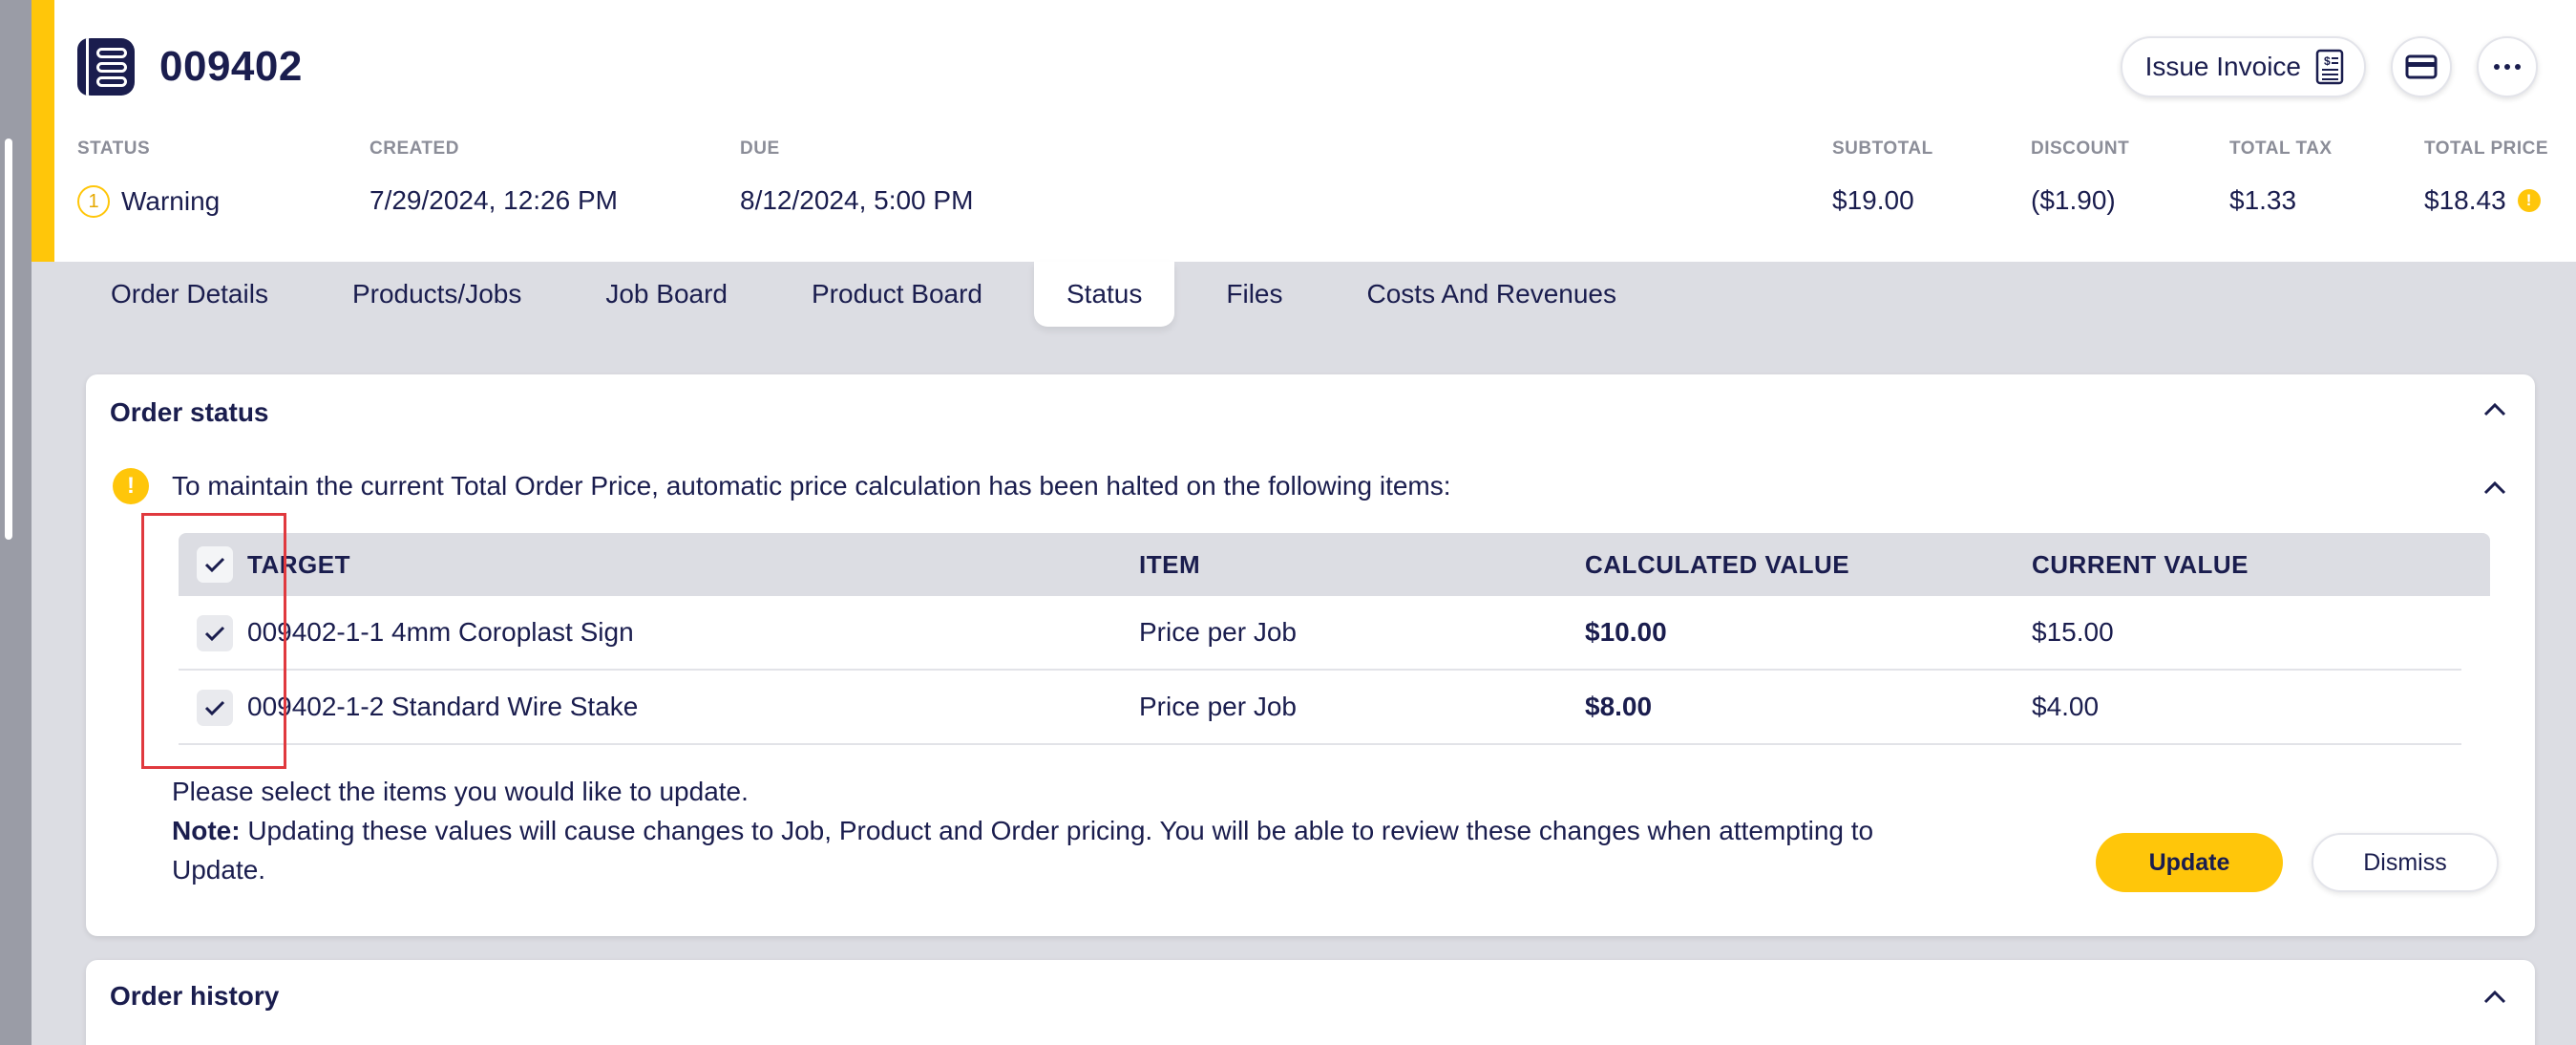  Describe the element at coordinates (206, 831) in the screenshot. I see `note-label: Note:` at that location.